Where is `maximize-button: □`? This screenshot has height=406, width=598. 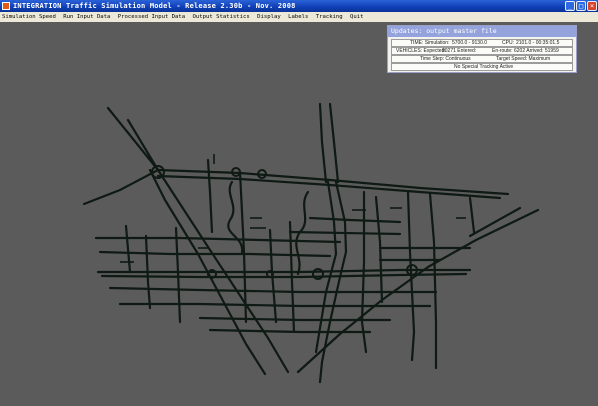
maximize-button: □ is located at coordinates (581, 6).